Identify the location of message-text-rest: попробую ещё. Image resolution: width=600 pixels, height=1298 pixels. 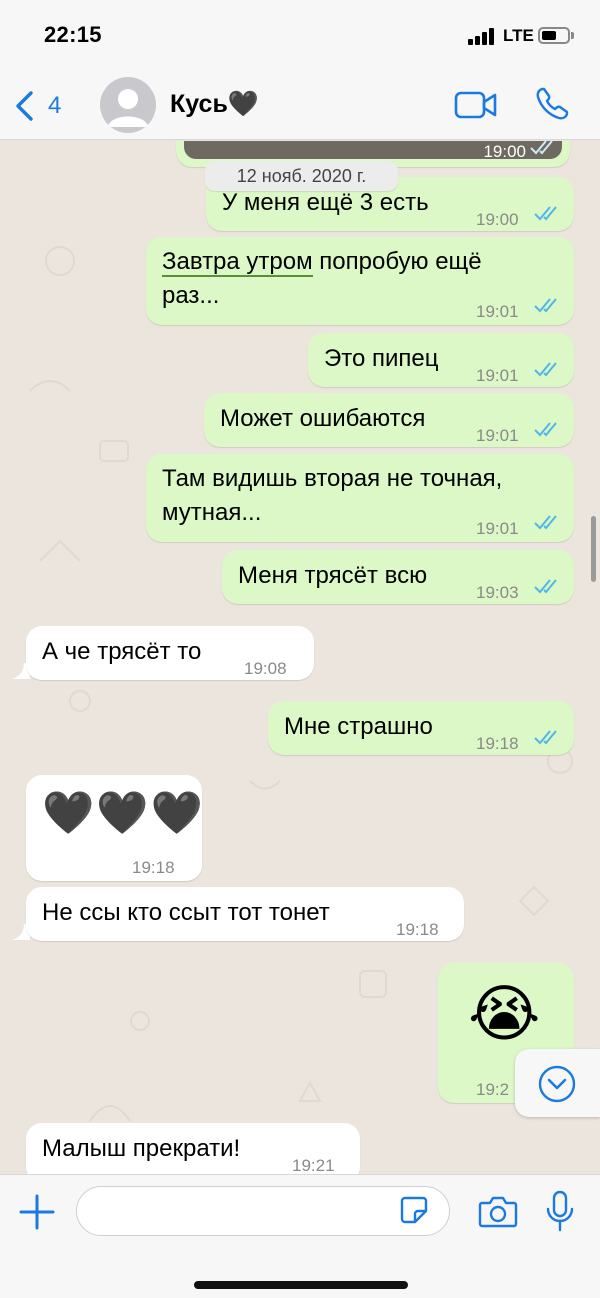
(397, 261).